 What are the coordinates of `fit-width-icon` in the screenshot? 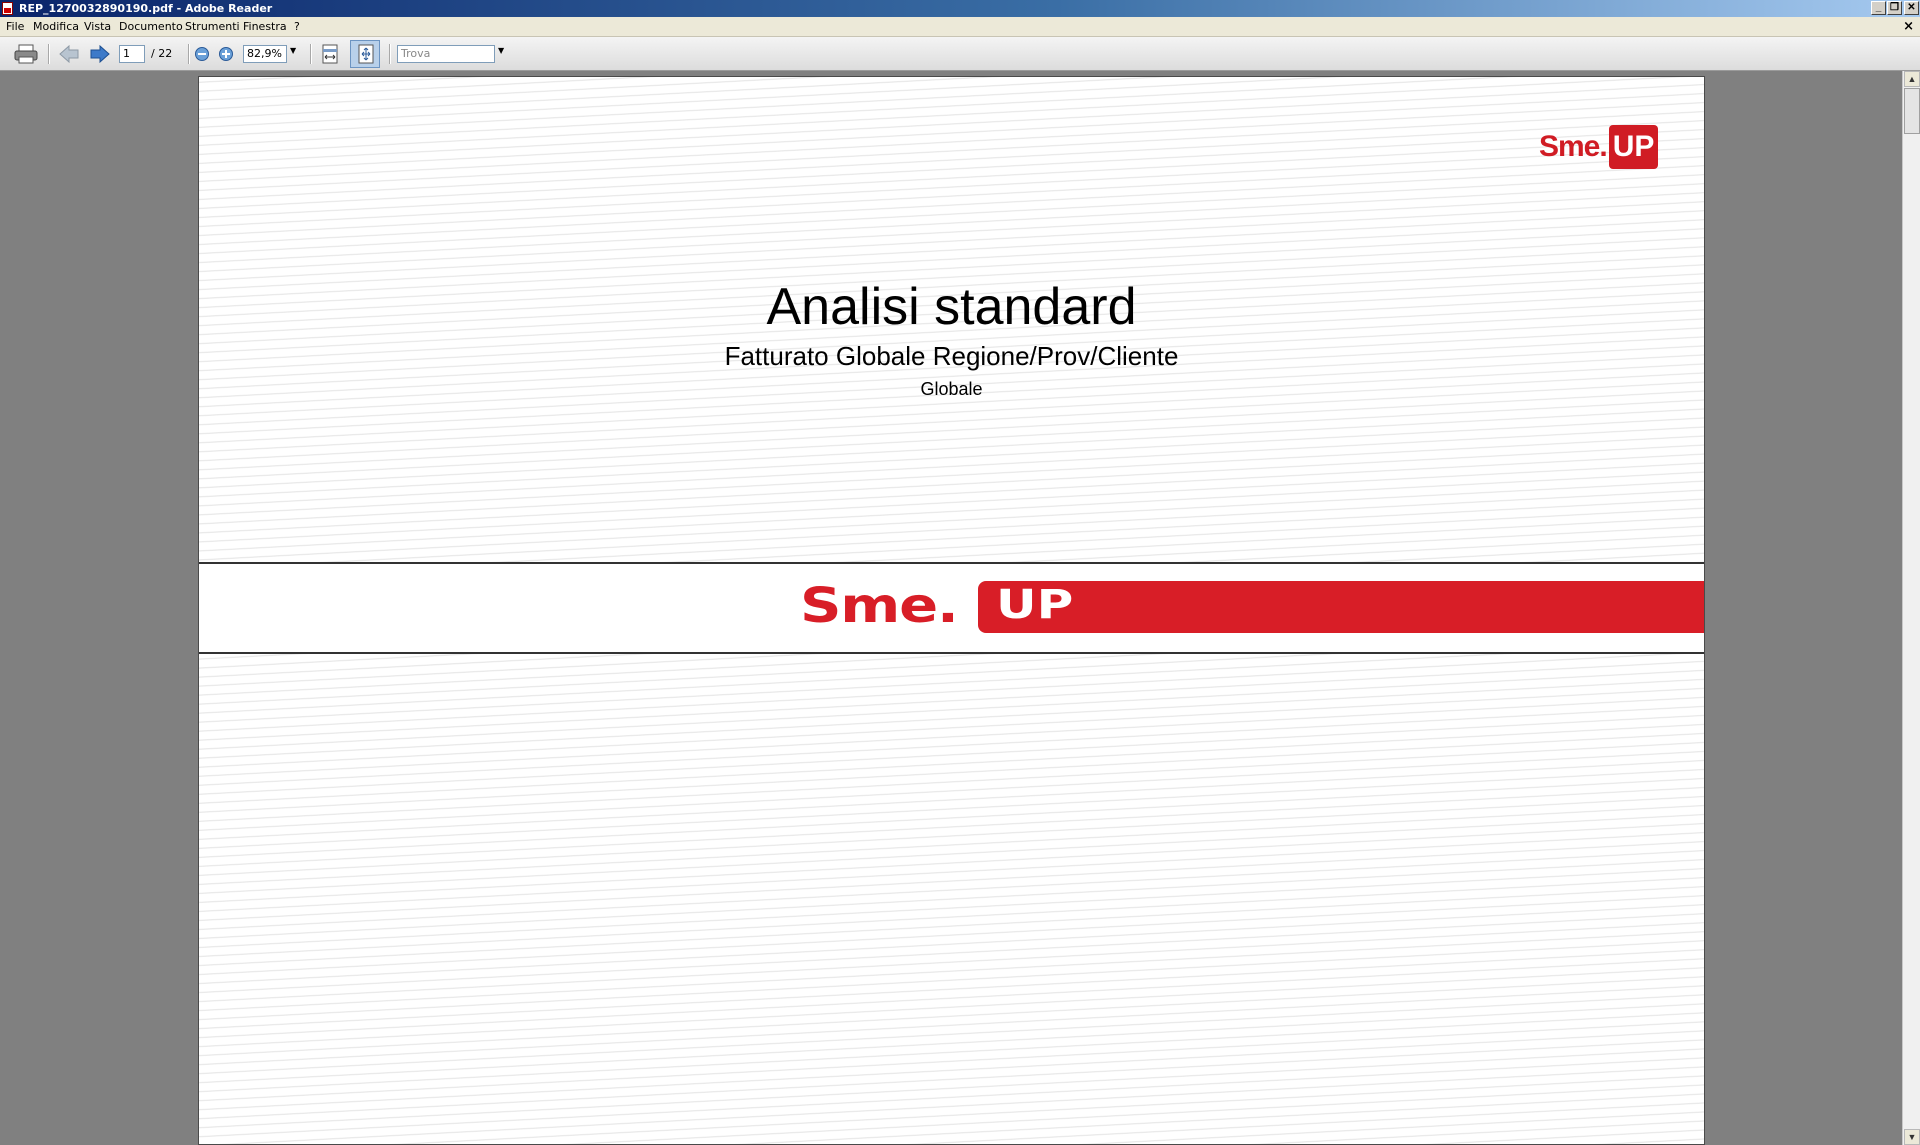 It's located at (330, 54).